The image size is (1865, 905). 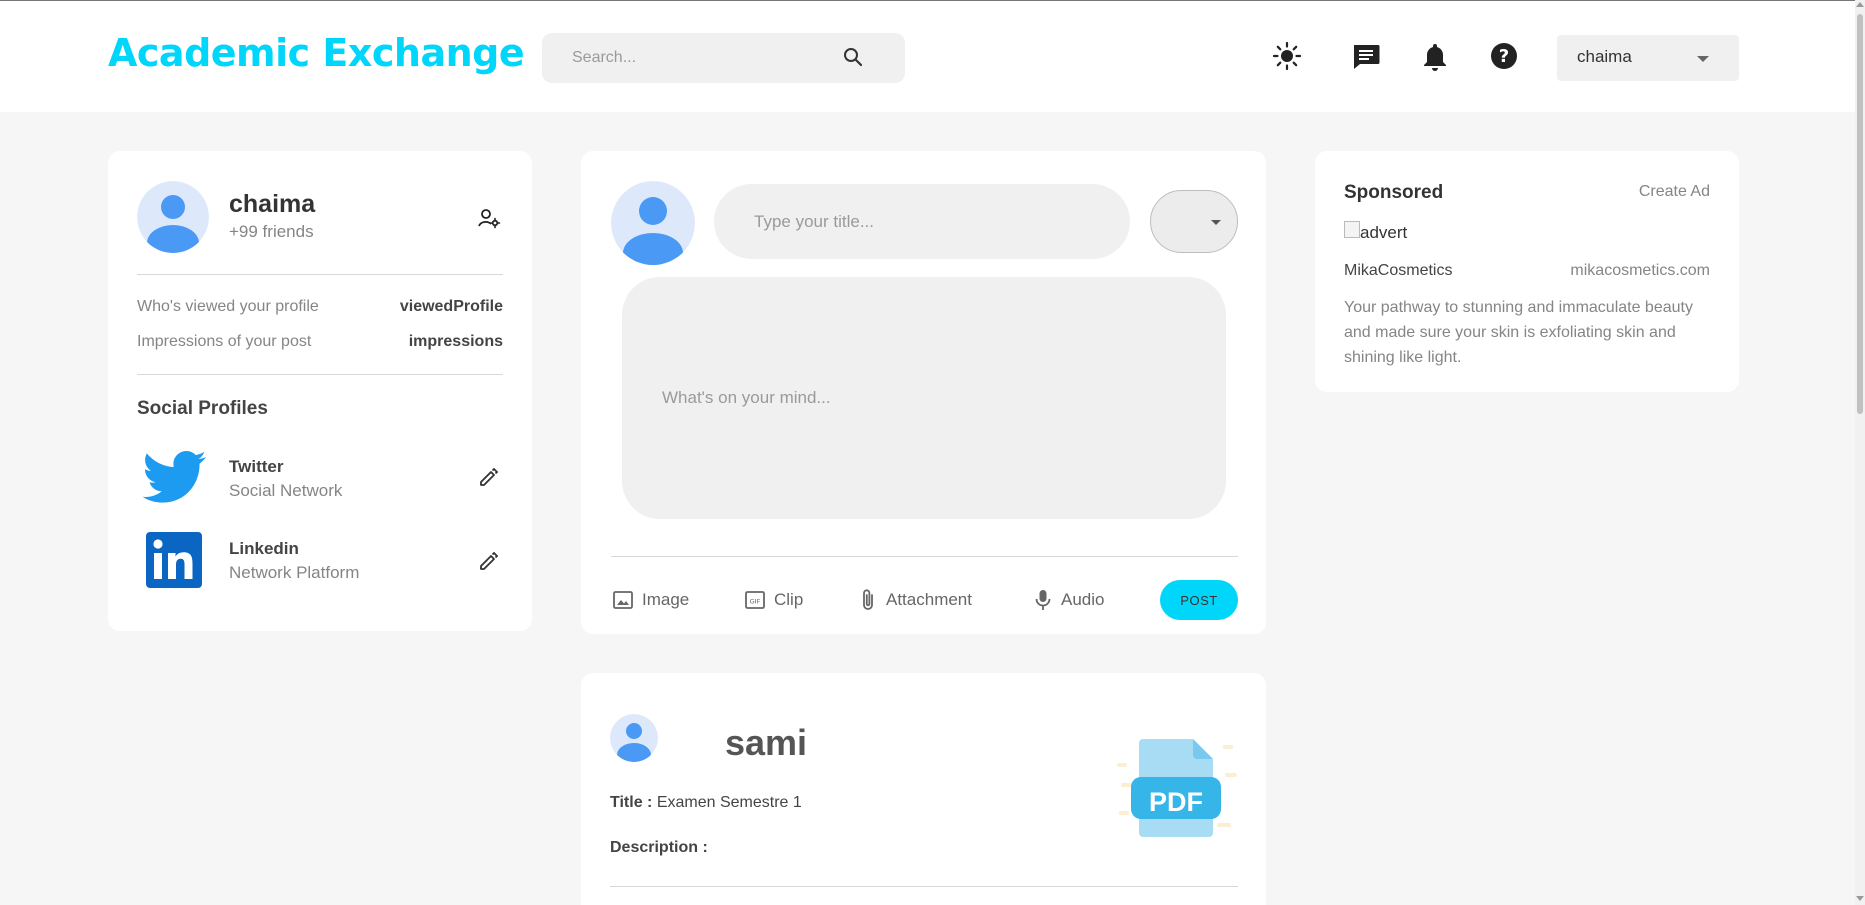 What do you see at coordinates (631, 802) in the screenshot?
I see `post-title-label: Title :` at bounding box center [631, 802].